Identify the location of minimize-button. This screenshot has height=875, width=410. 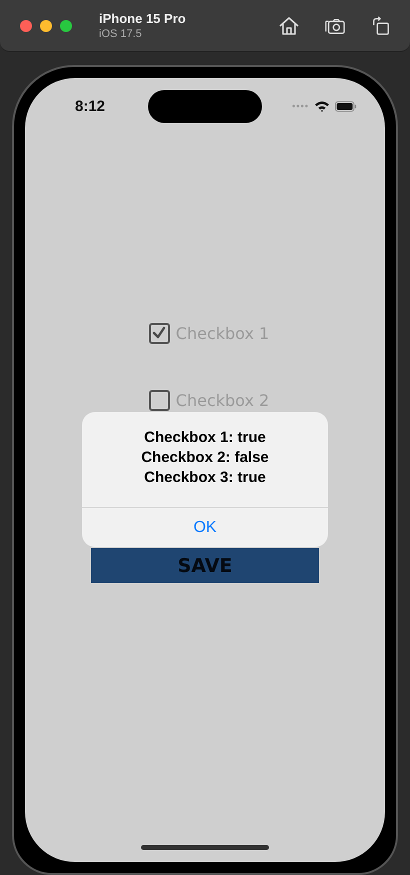
(46, 26).